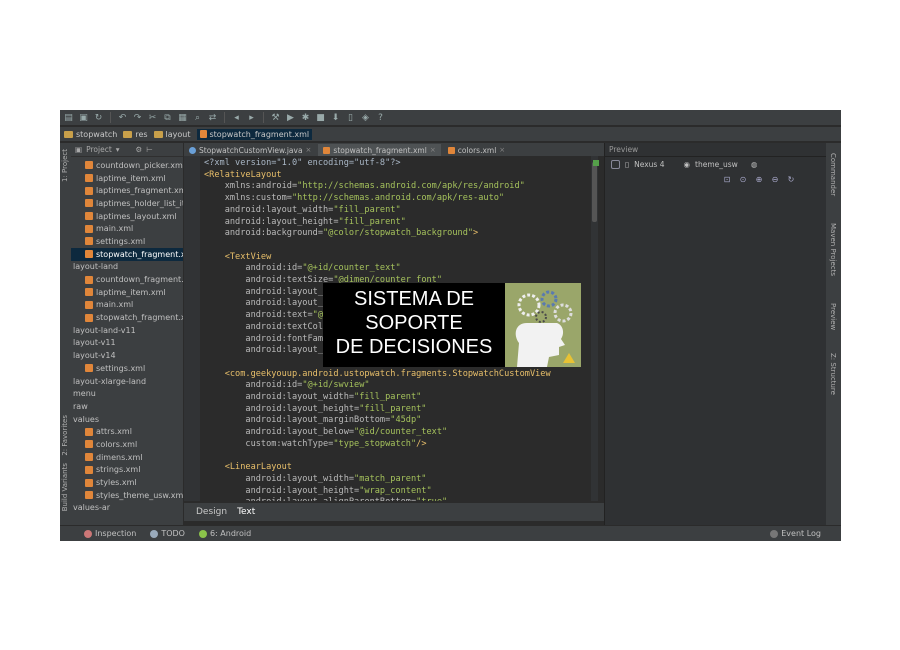 The image size is (900, 650). What do you see at coordinates (833, 374) in the screenshot?
I see `tab-structure: Z: Structure` at bounding box center [833, 374].